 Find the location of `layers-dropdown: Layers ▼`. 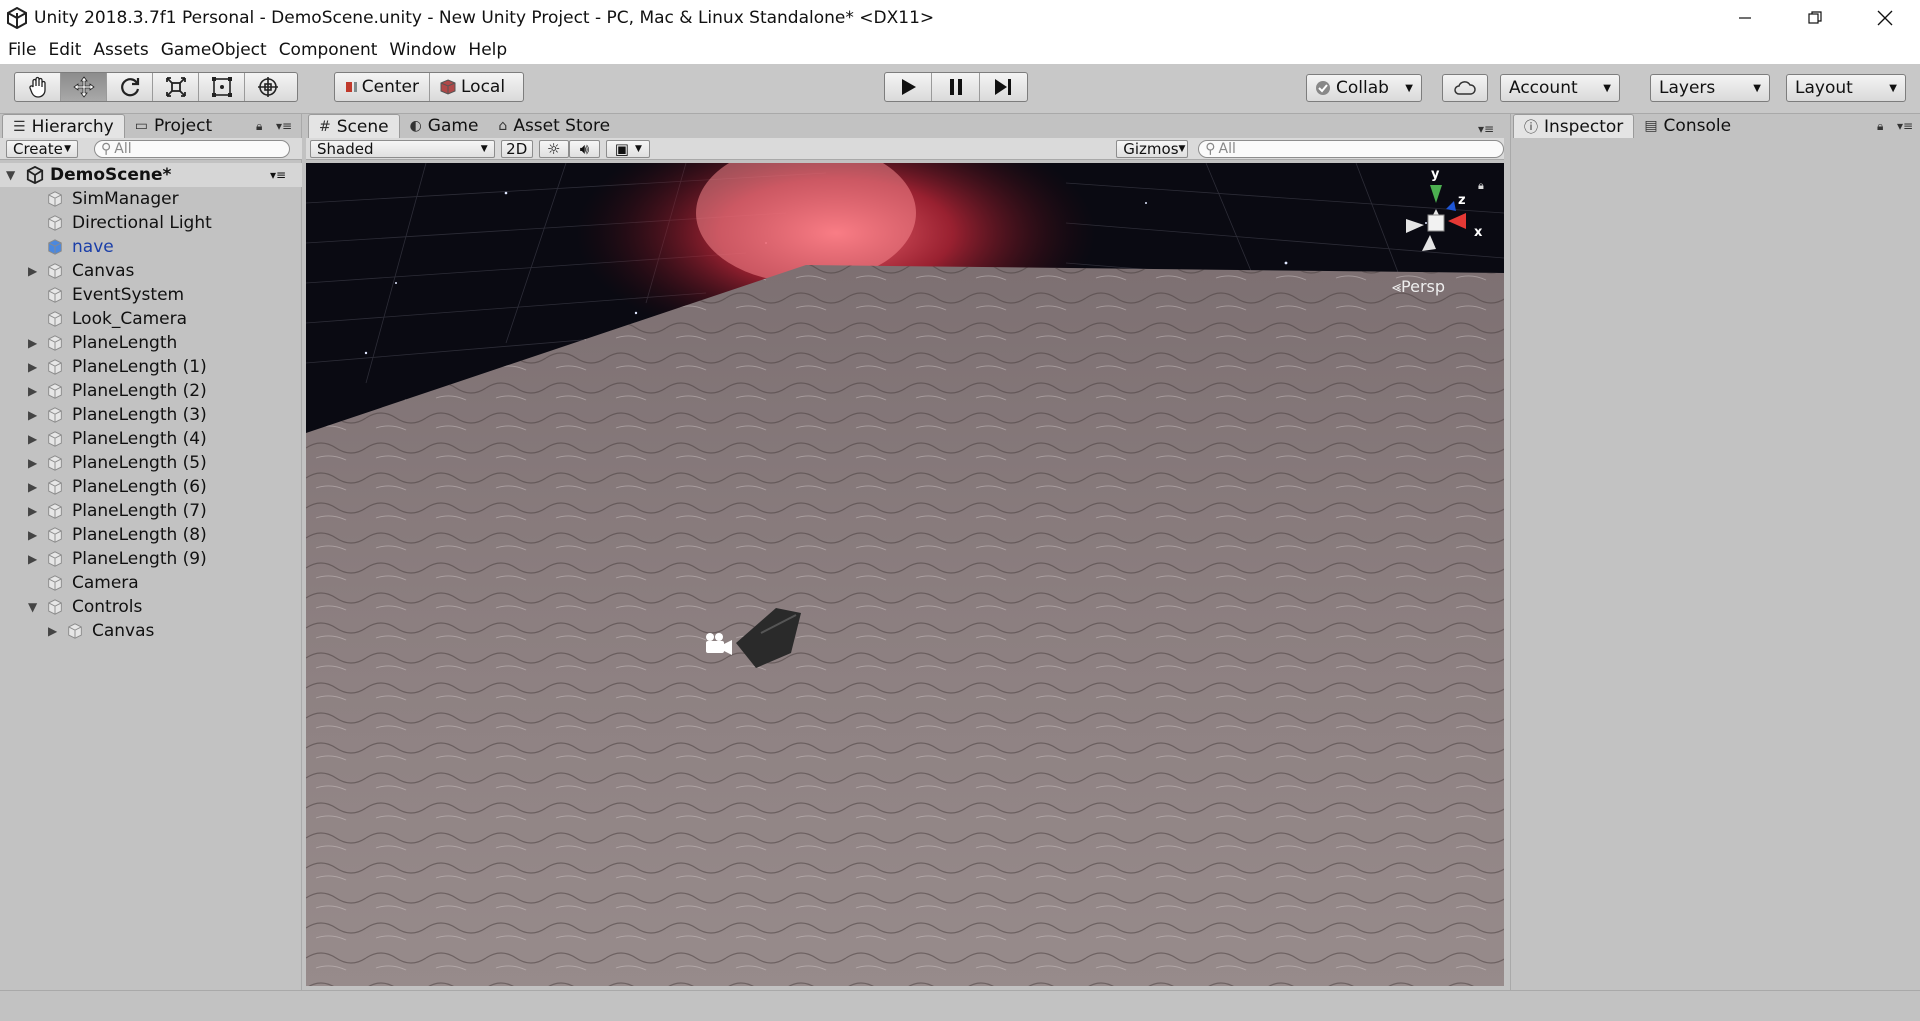

layers-dropdown: Layers ▼ is located at coordinates (1710, 88).